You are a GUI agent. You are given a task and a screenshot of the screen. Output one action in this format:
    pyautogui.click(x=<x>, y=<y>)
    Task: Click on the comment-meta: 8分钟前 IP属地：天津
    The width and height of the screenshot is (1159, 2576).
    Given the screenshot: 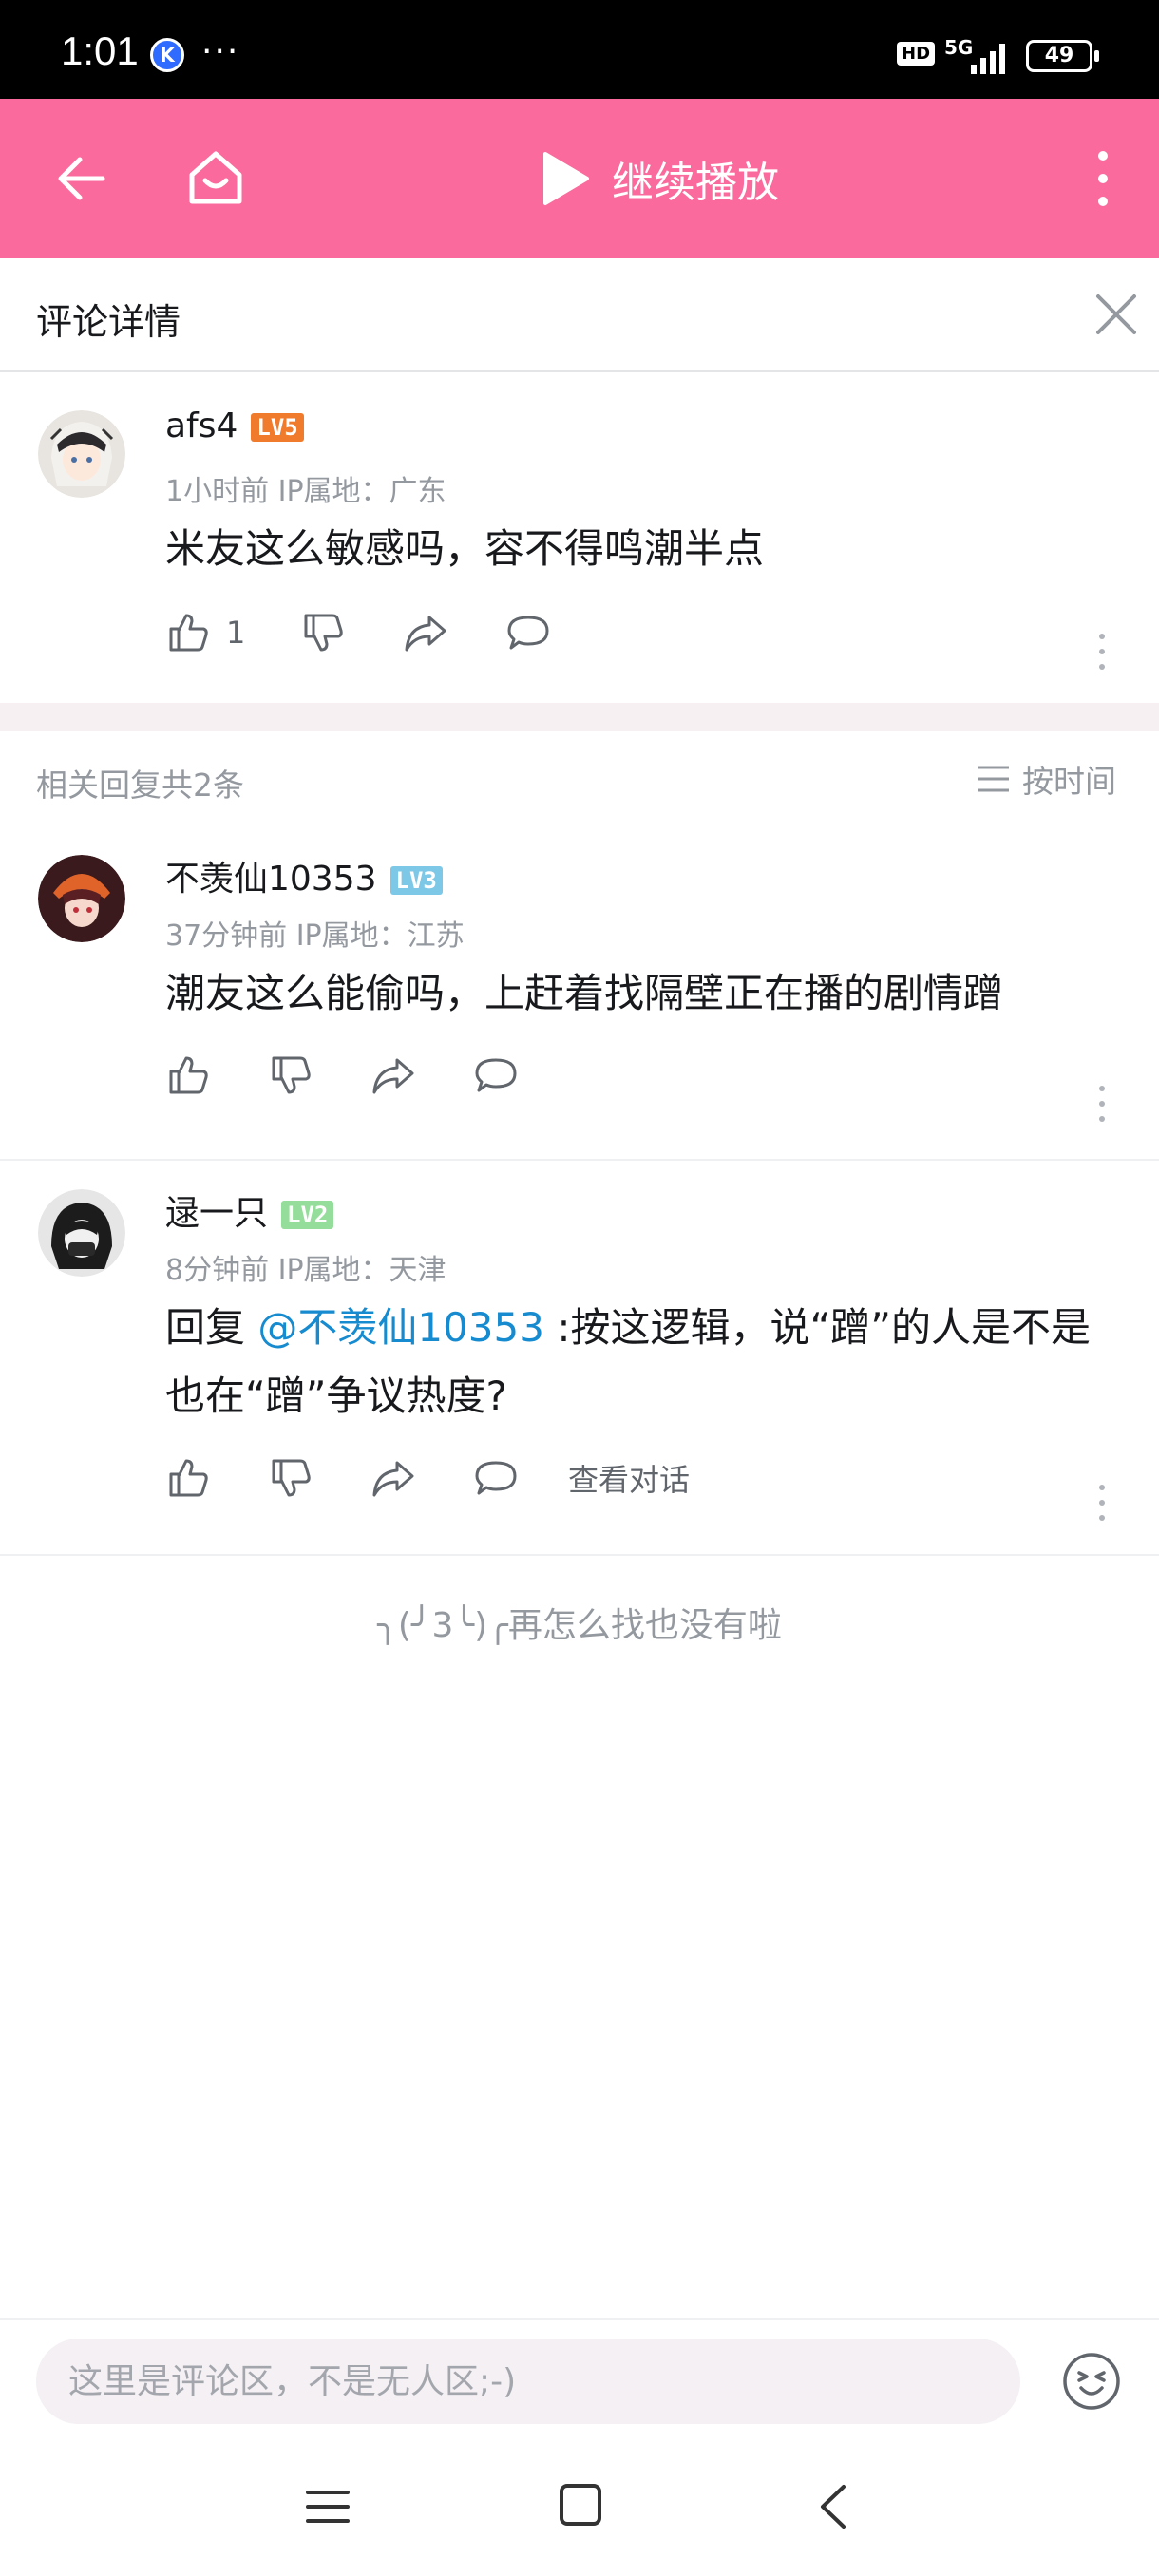 What is the action you would take?
    pyautogui.click(x=305, y=1270)
    